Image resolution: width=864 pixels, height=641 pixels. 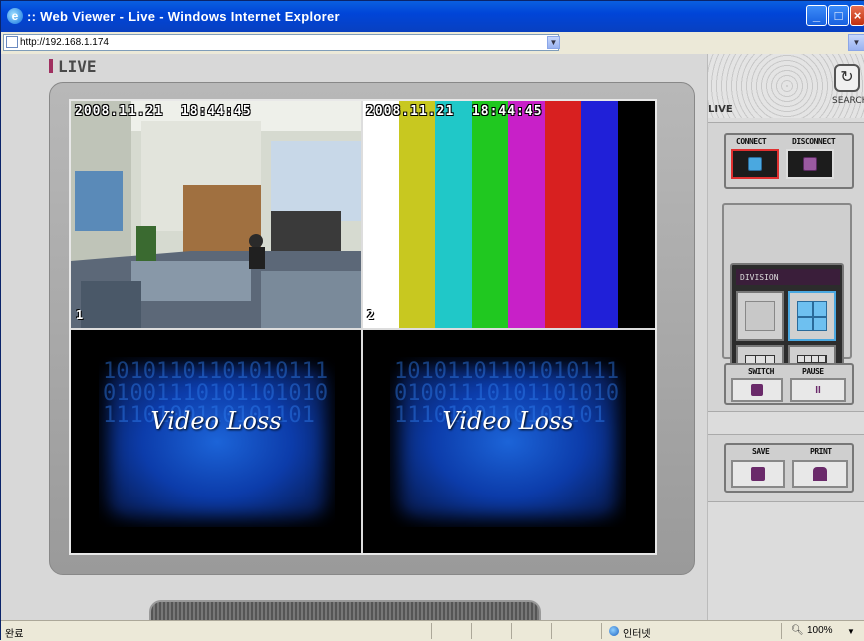 I want to click on close-button: ×, so click(x=857, y=15).